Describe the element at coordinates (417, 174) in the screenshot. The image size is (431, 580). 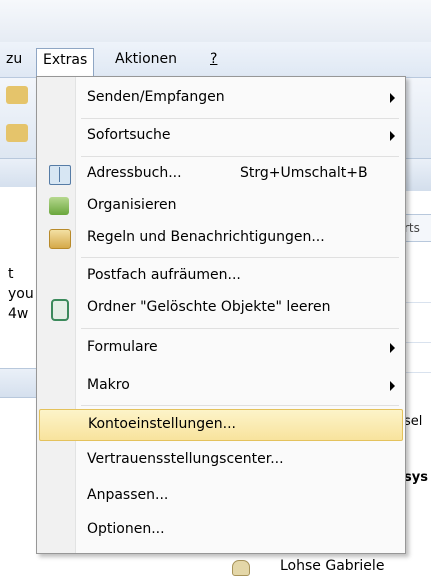
I see `right-pane-header` at that location.